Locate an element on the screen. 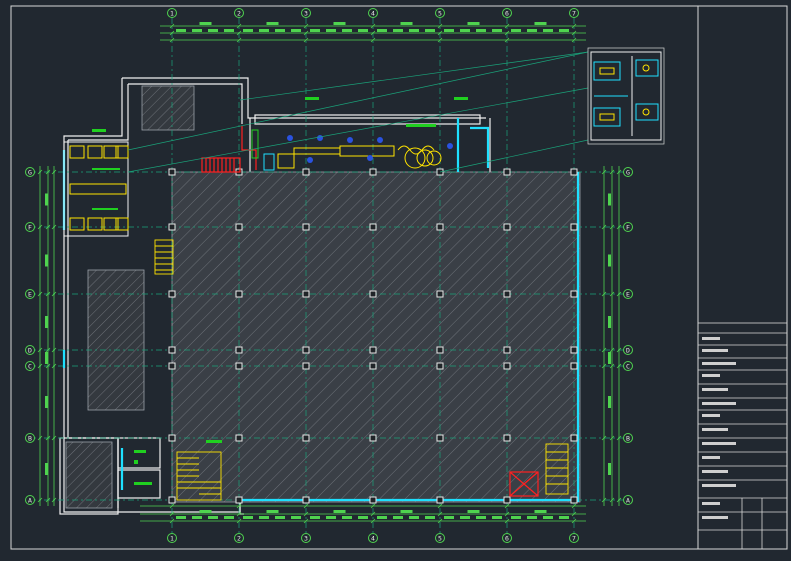  fixtures is located at coordinates (370, 149).